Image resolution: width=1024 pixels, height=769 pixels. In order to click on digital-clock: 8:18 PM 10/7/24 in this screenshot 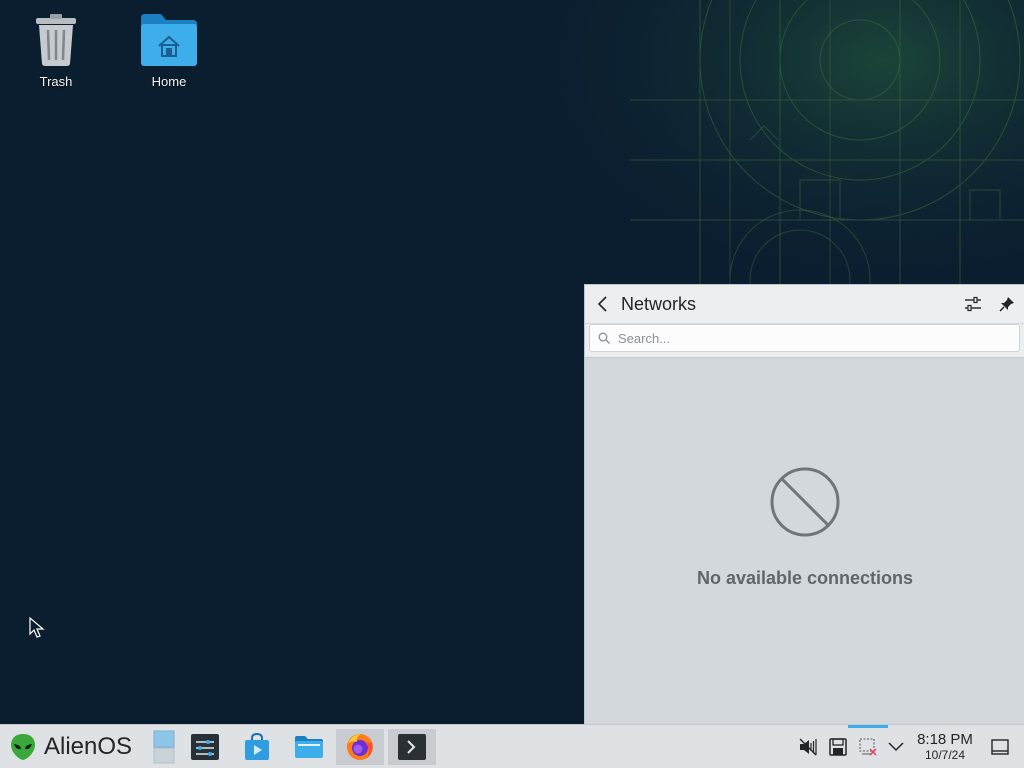, I will do `click(945, 746)`.